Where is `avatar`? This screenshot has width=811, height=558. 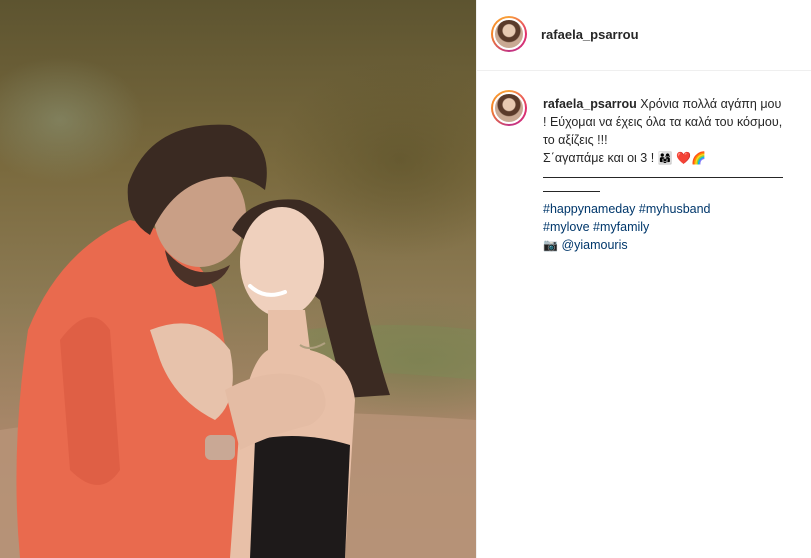
avatar is located at coordinates (509, 34).